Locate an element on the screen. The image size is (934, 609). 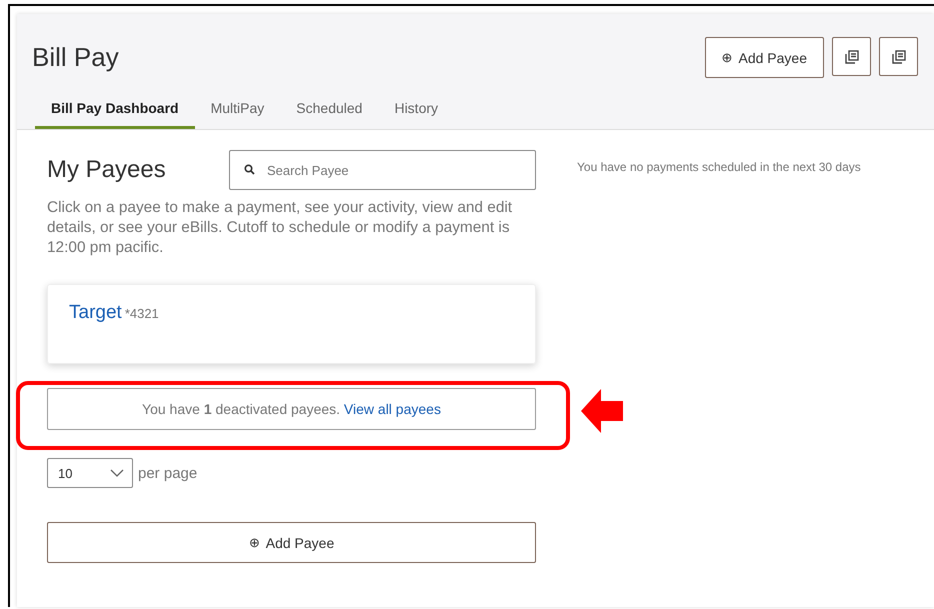
section-title: My Payees is located at coordinates (106, 170).